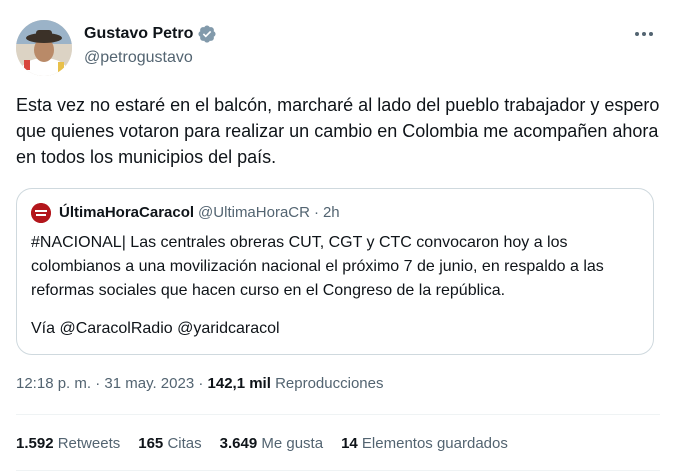 Image resolution: width=676 pixels, height=472 pixels. I want to click on retweets-label: Retweets, so click(89, 443).